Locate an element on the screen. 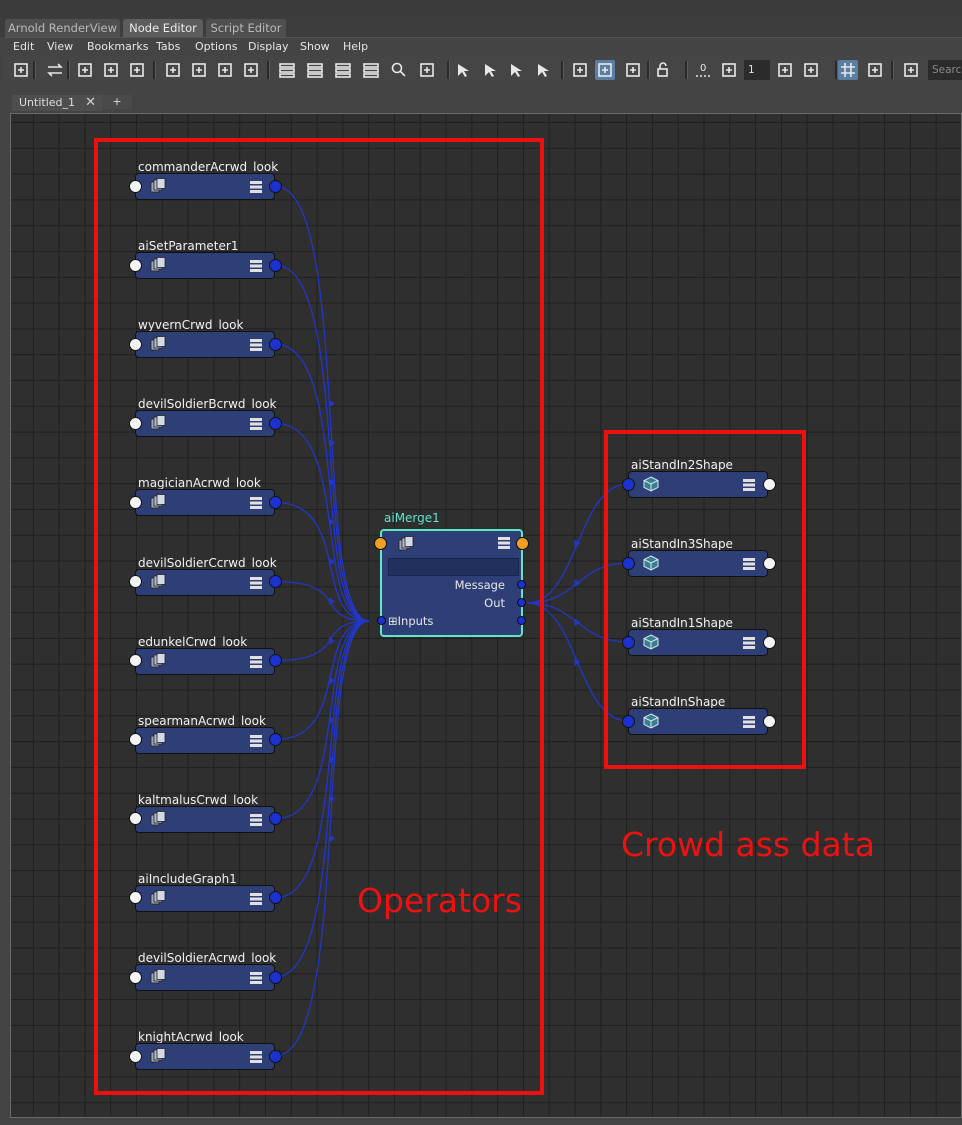 The width and height of the screenshot is (962, 1125). chain-icon is located at coordinates (811, 70).